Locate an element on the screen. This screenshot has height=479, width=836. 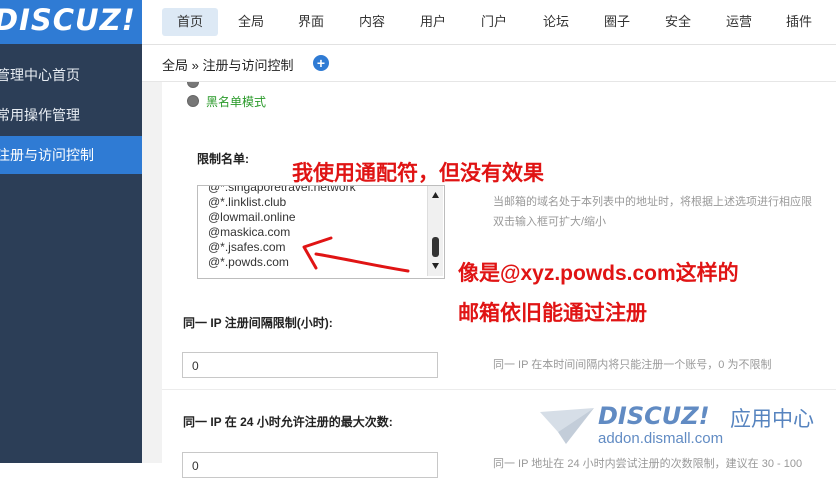
paper-plane-icon is located at coordinates (567, 426).